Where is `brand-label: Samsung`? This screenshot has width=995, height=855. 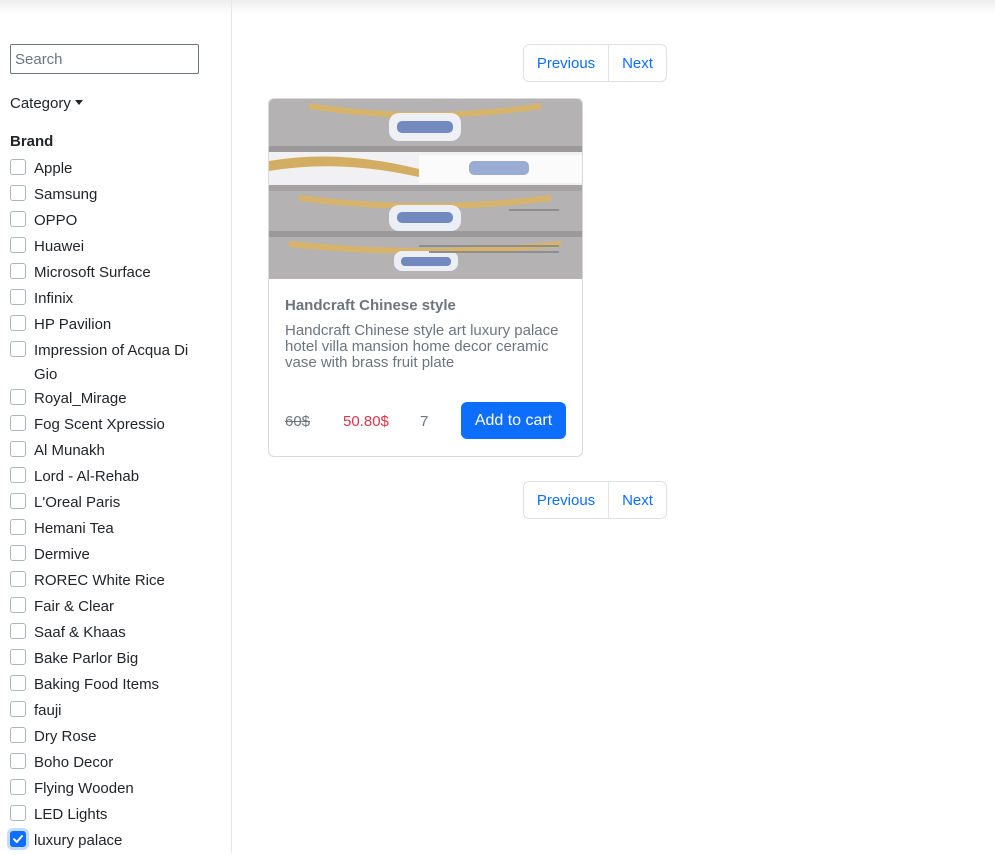 brand-label: Samsung is located at coordinates (66, 194).